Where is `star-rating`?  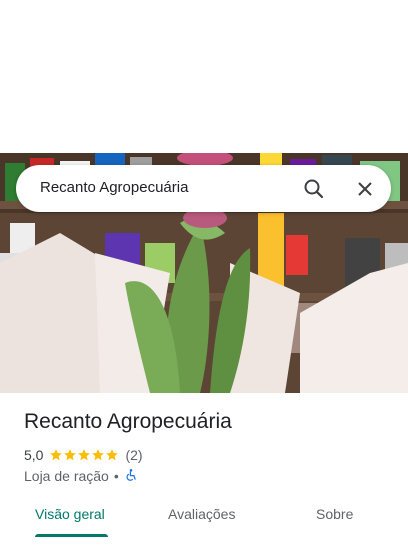
star-rating is located at coordinates (84, 455).